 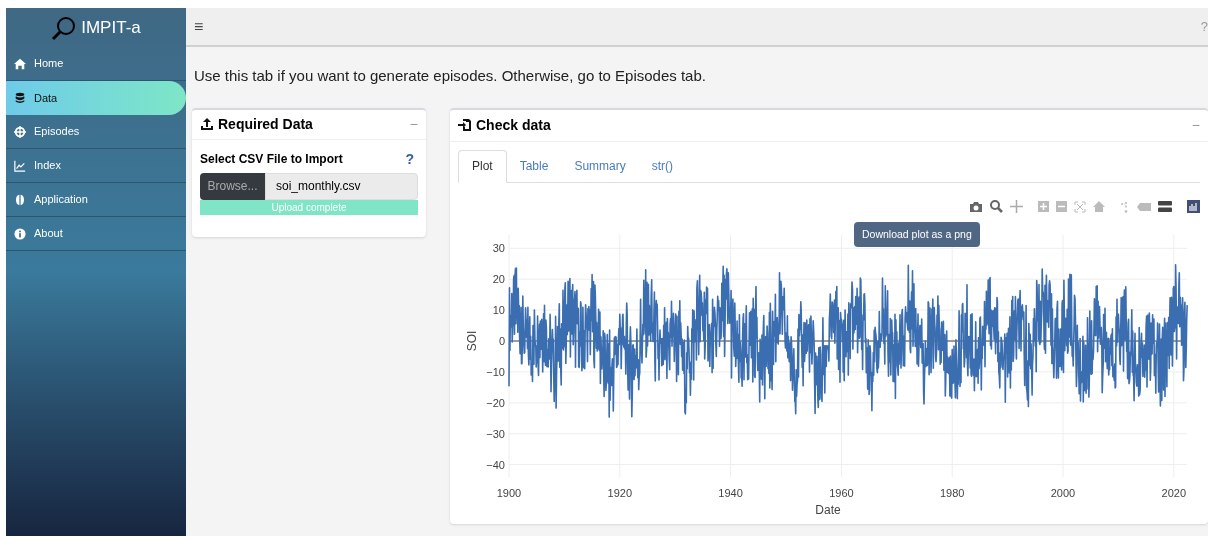 I want to click on tooltip: Download plot as a png, so click(x=917, y=234).